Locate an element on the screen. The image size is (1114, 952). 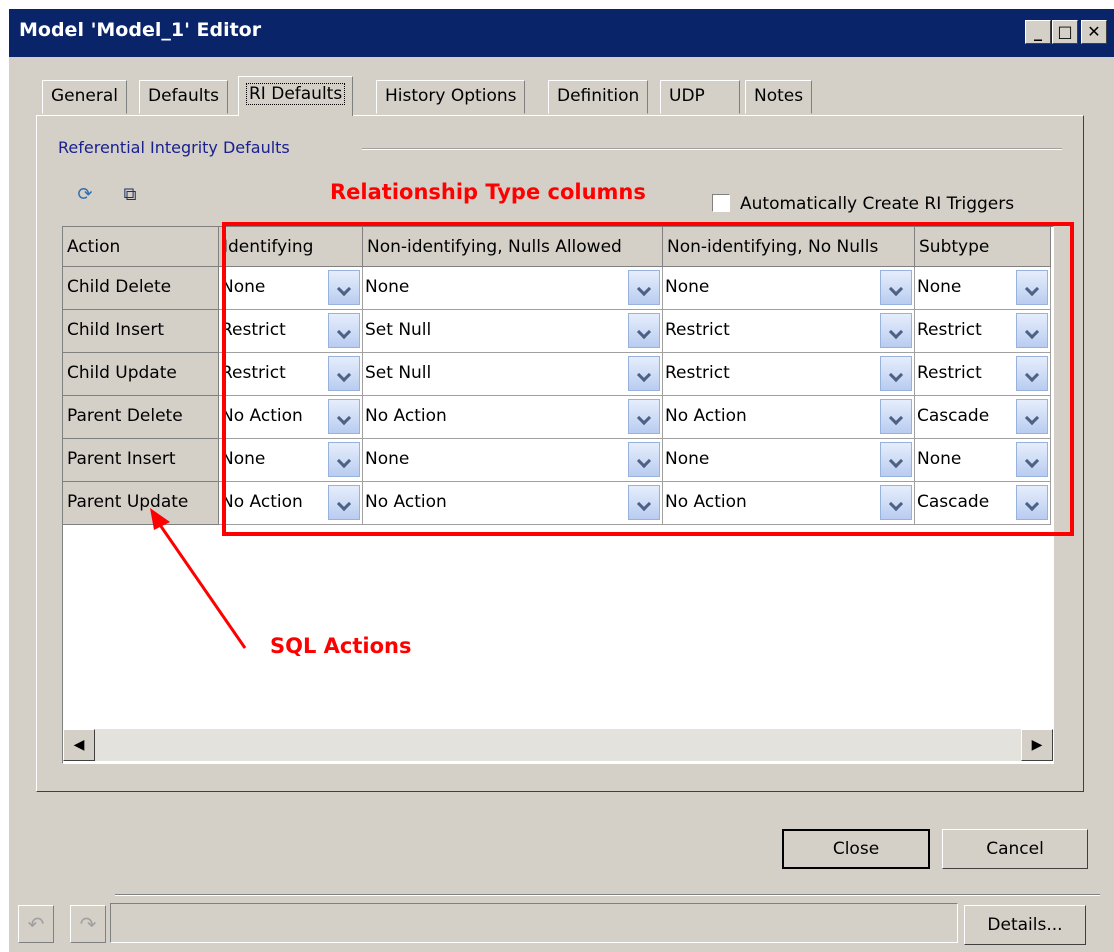
row-header: Child Delete is located at coordinates (141, 288).